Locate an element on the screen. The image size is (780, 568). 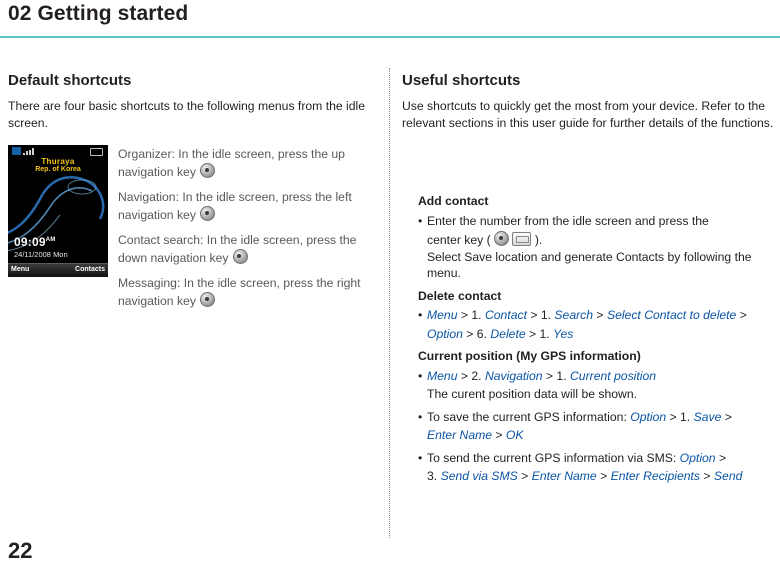
instruction-text: ( is located at coordinates (489, 240).